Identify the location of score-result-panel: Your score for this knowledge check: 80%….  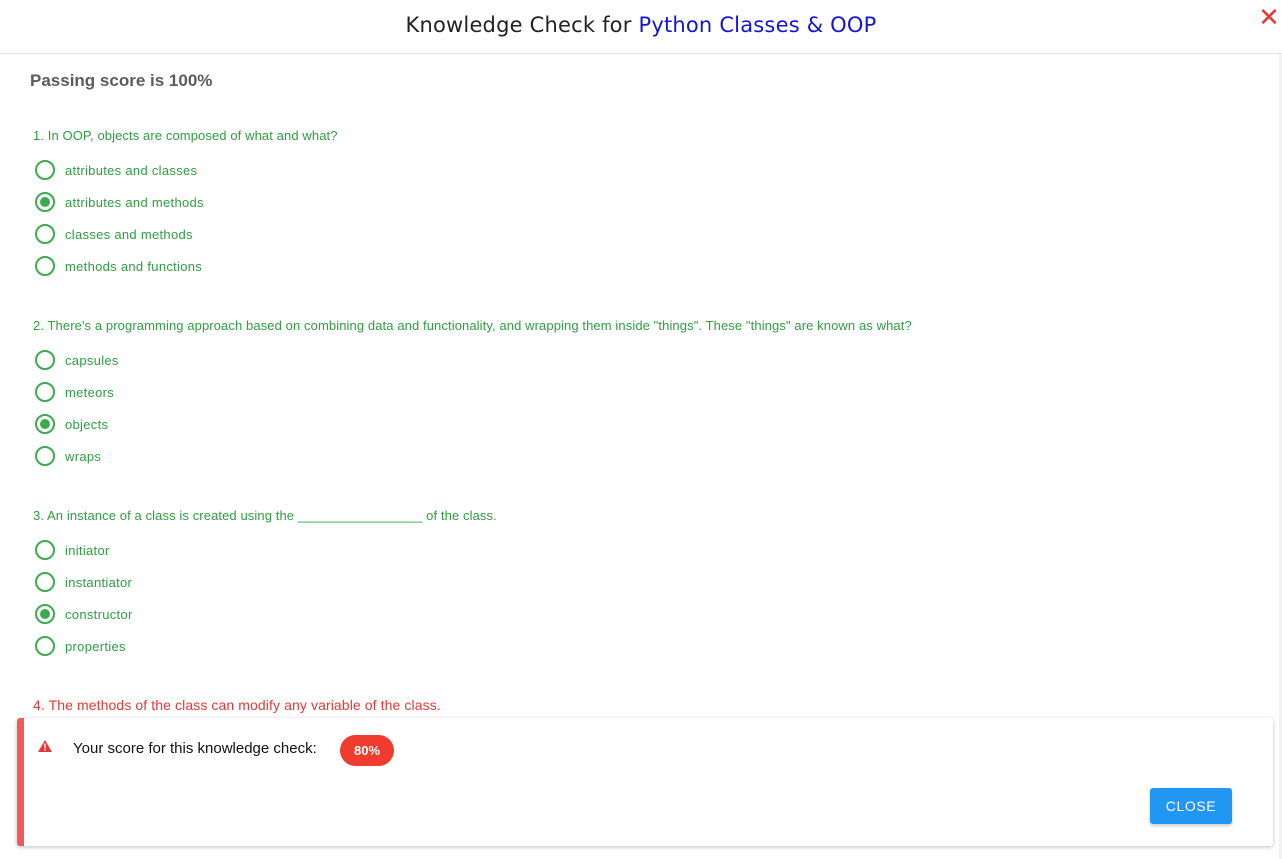
(645, 782).